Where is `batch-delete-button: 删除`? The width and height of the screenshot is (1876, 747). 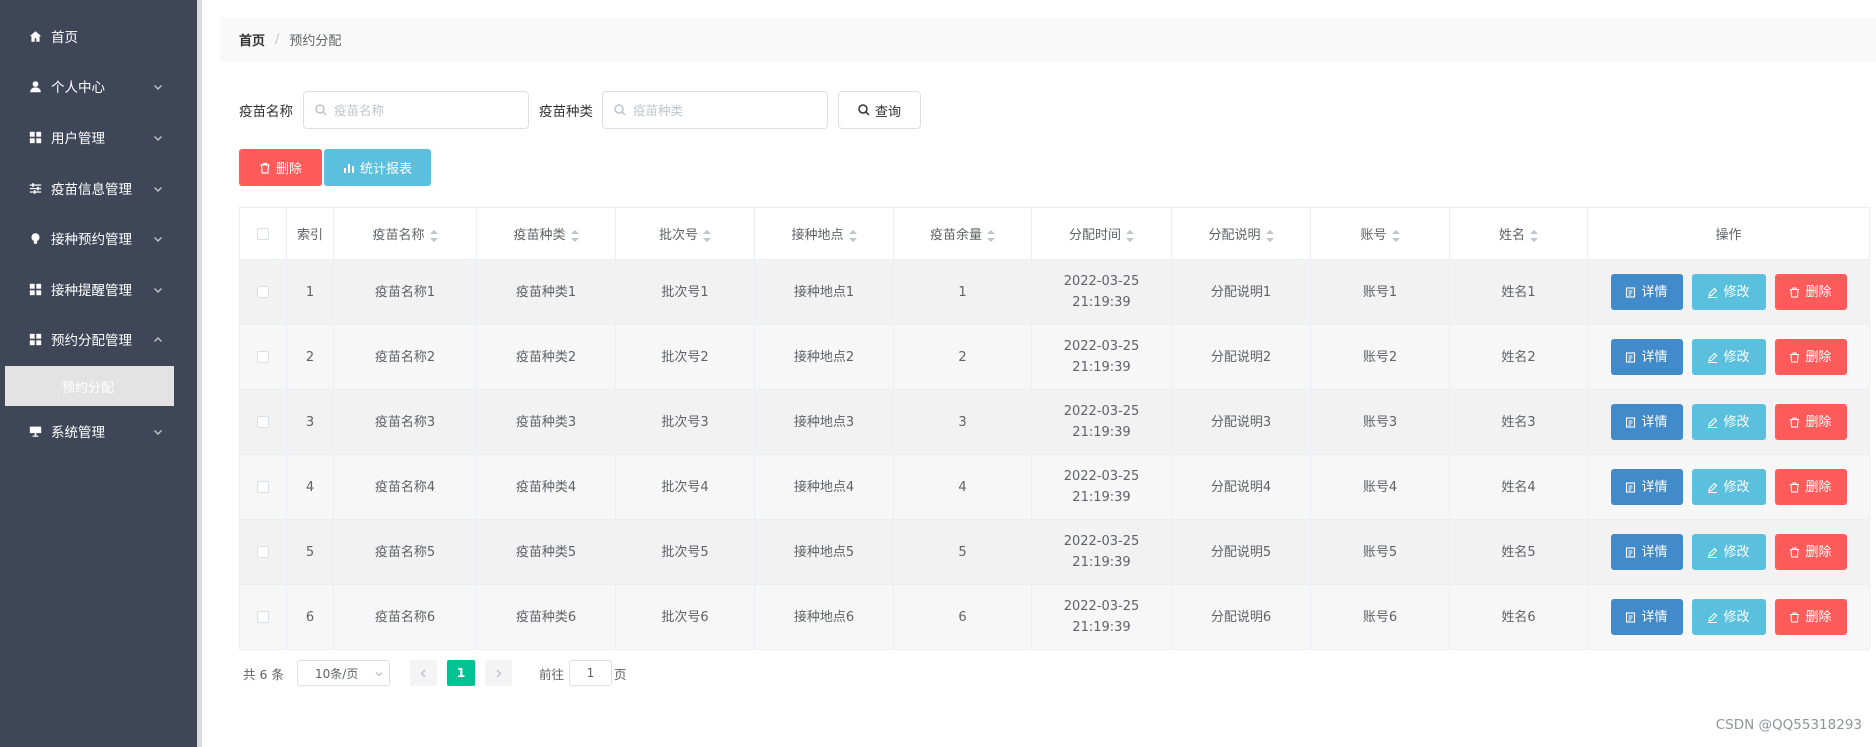 batch-delete-button: 删除 is located at coordinates (280, 167).